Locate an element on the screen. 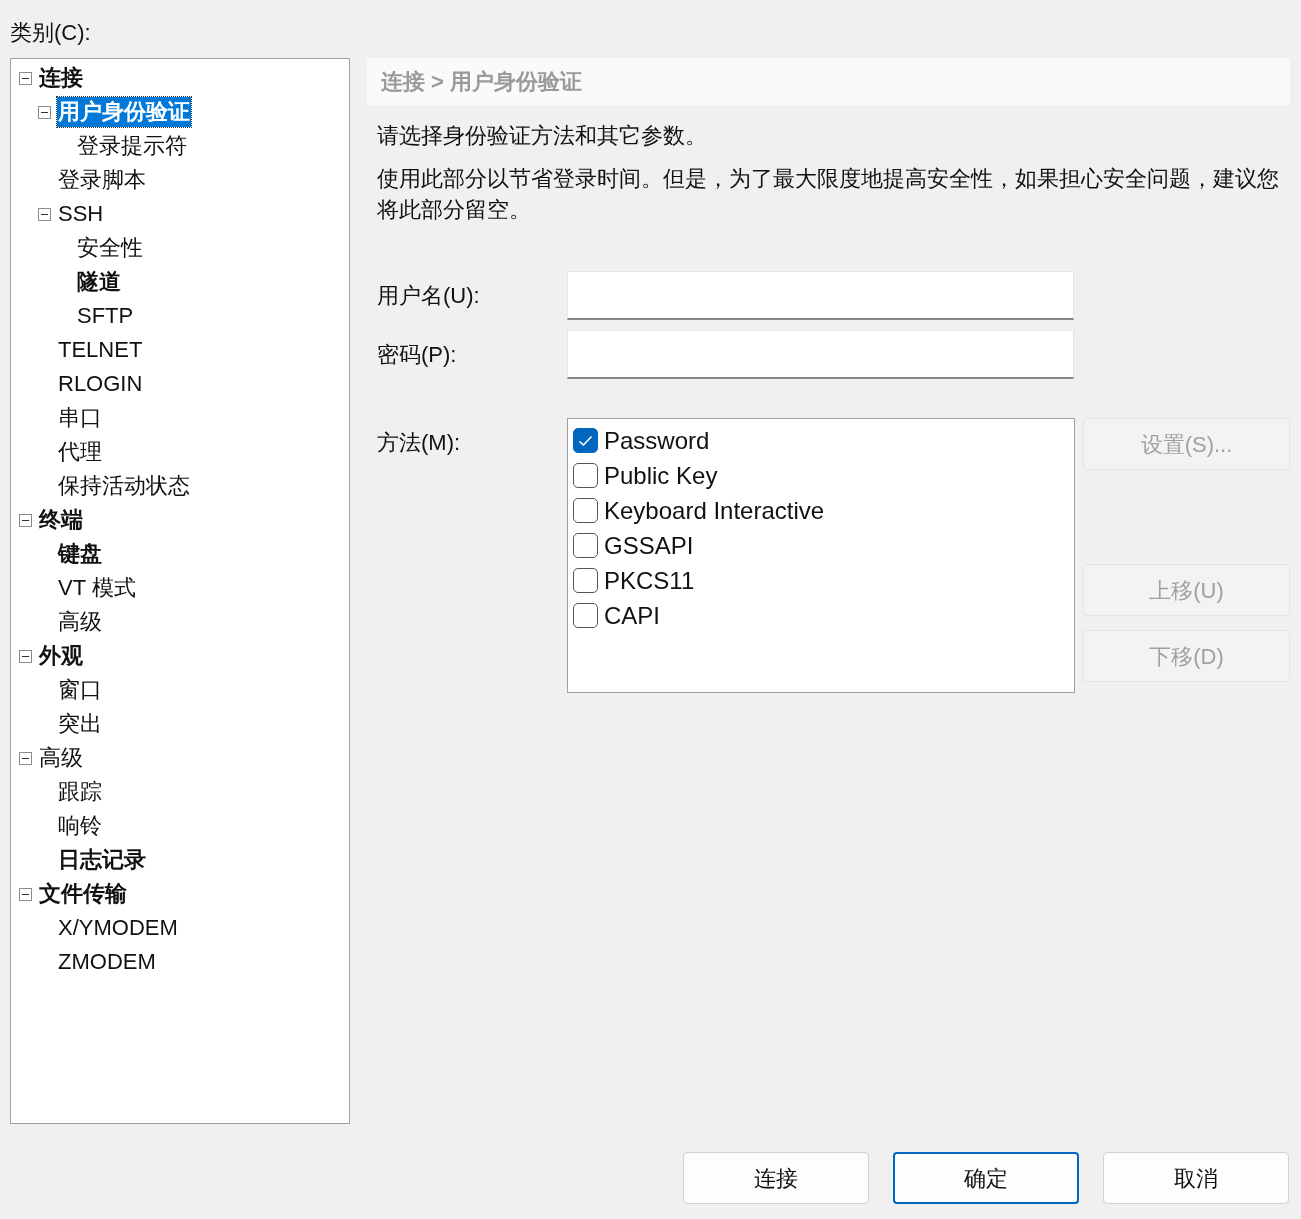  tree-item: VT 模式 is located at coordinates (97, 588).